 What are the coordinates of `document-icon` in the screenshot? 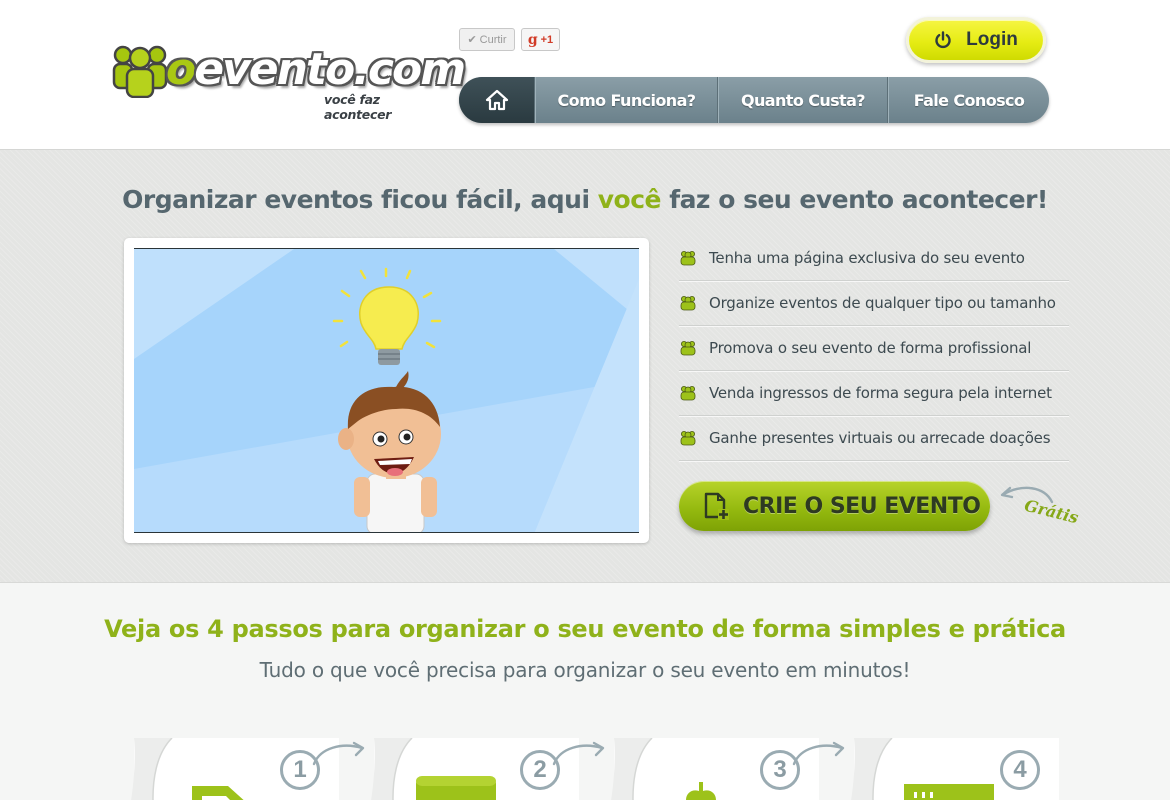 It's located at (218, 793).